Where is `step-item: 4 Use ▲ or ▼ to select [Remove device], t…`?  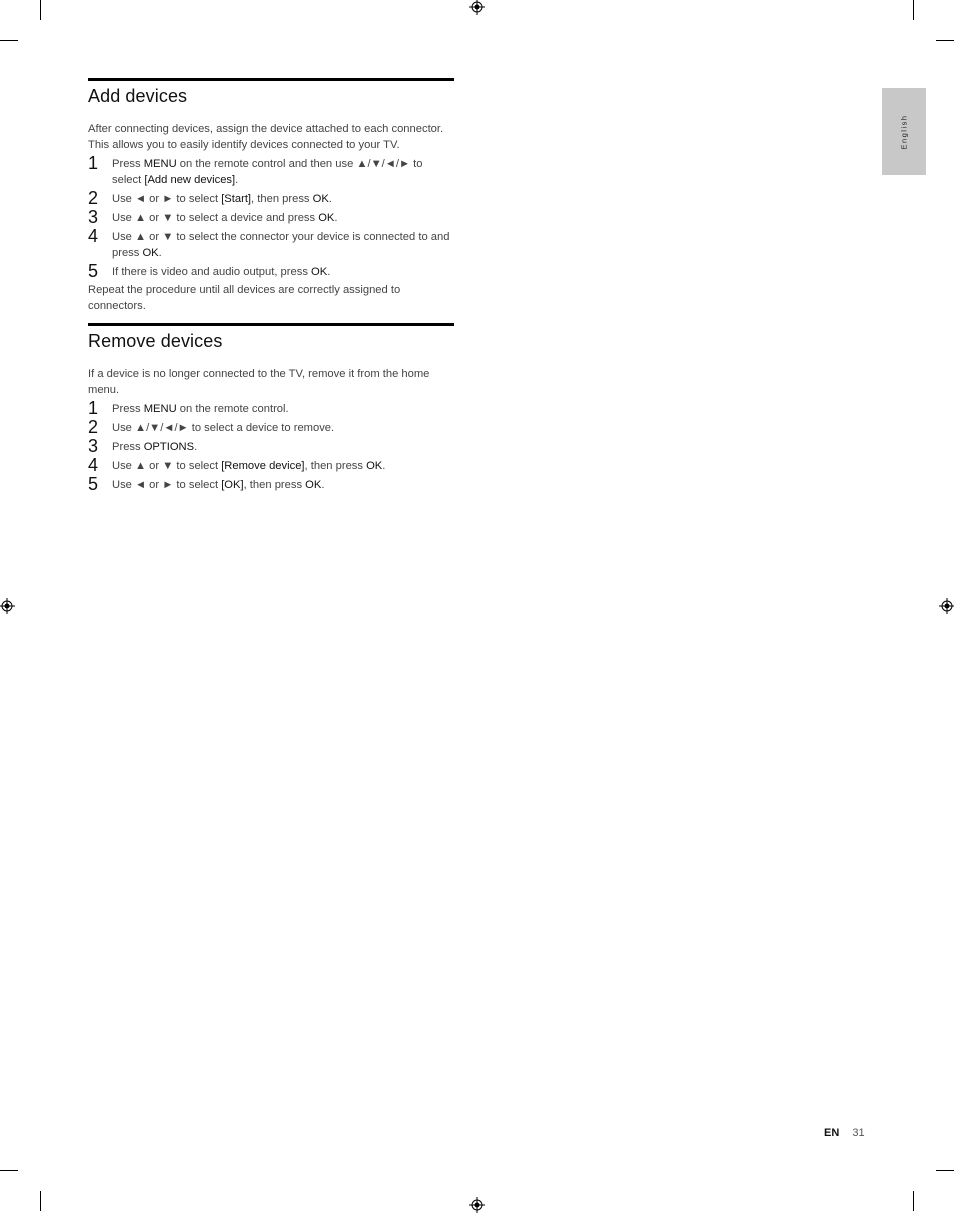
step-item: 4 Use ▲ or ▼ to select [Remove device], t… is located at coordinates (271, 465).